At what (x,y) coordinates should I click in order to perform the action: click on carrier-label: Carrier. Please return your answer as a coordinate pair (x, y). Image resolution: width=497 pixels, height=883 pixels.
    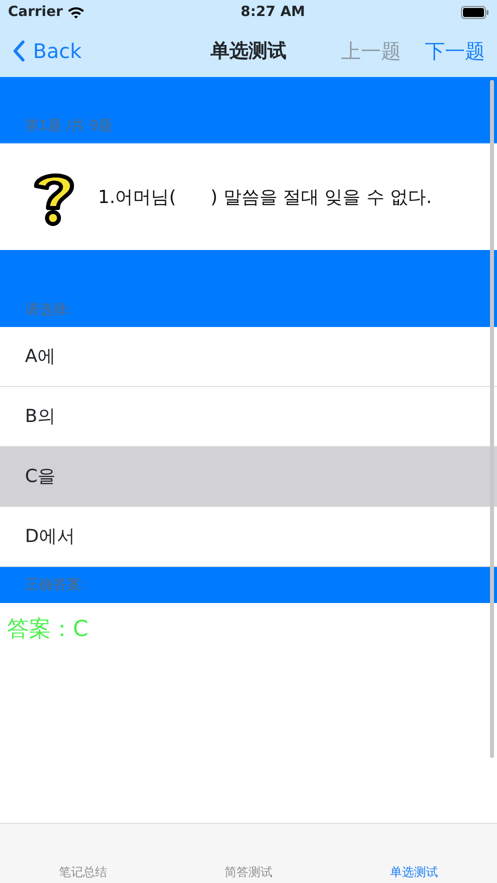
    Looking at the image, I should click on (35, 12).